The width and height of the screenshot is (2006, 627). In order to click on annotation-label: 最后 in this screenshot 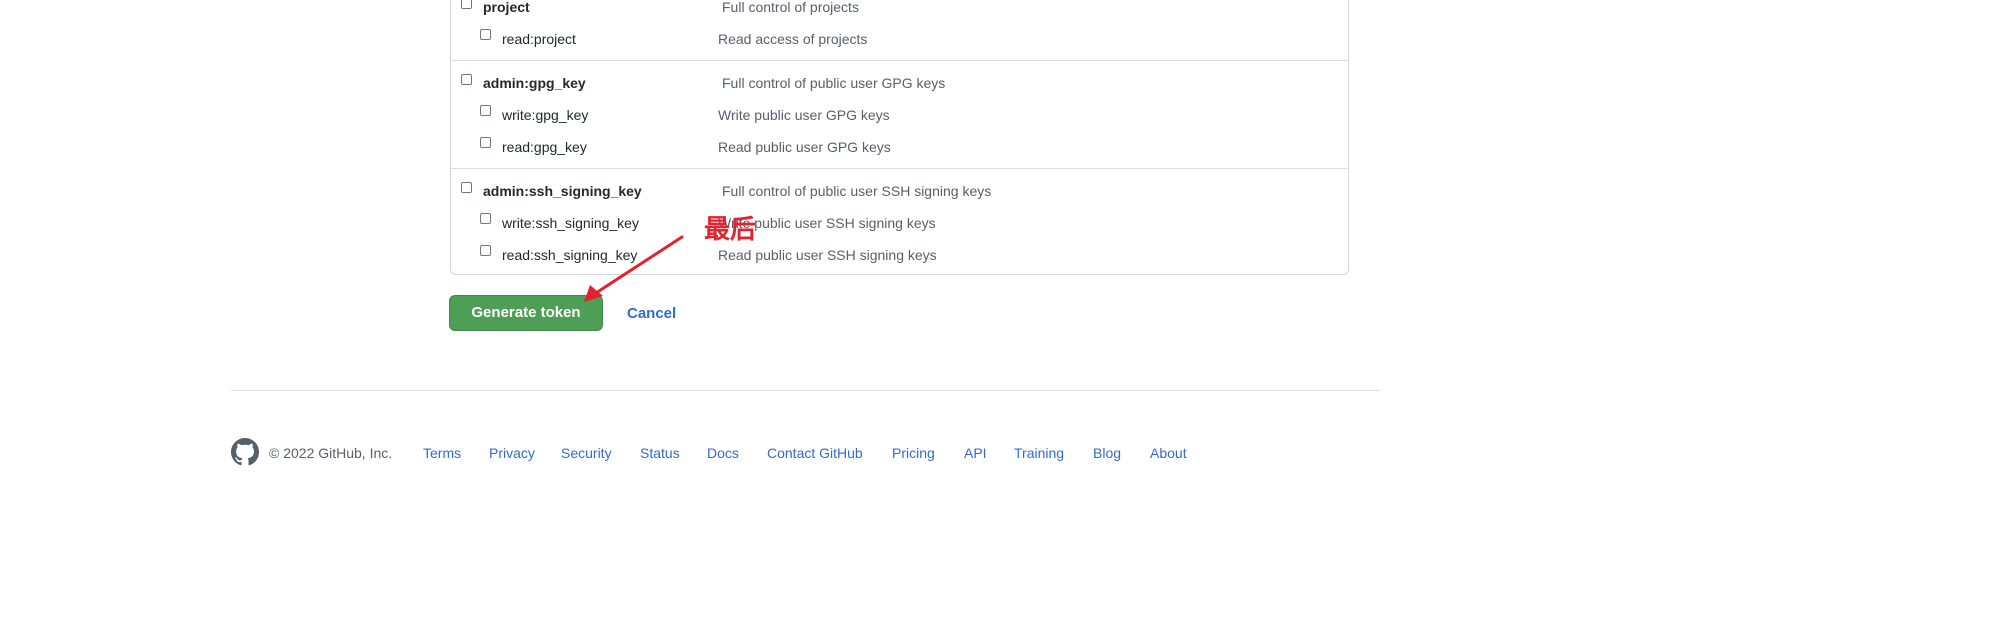, I will do `click(730, 230)`.